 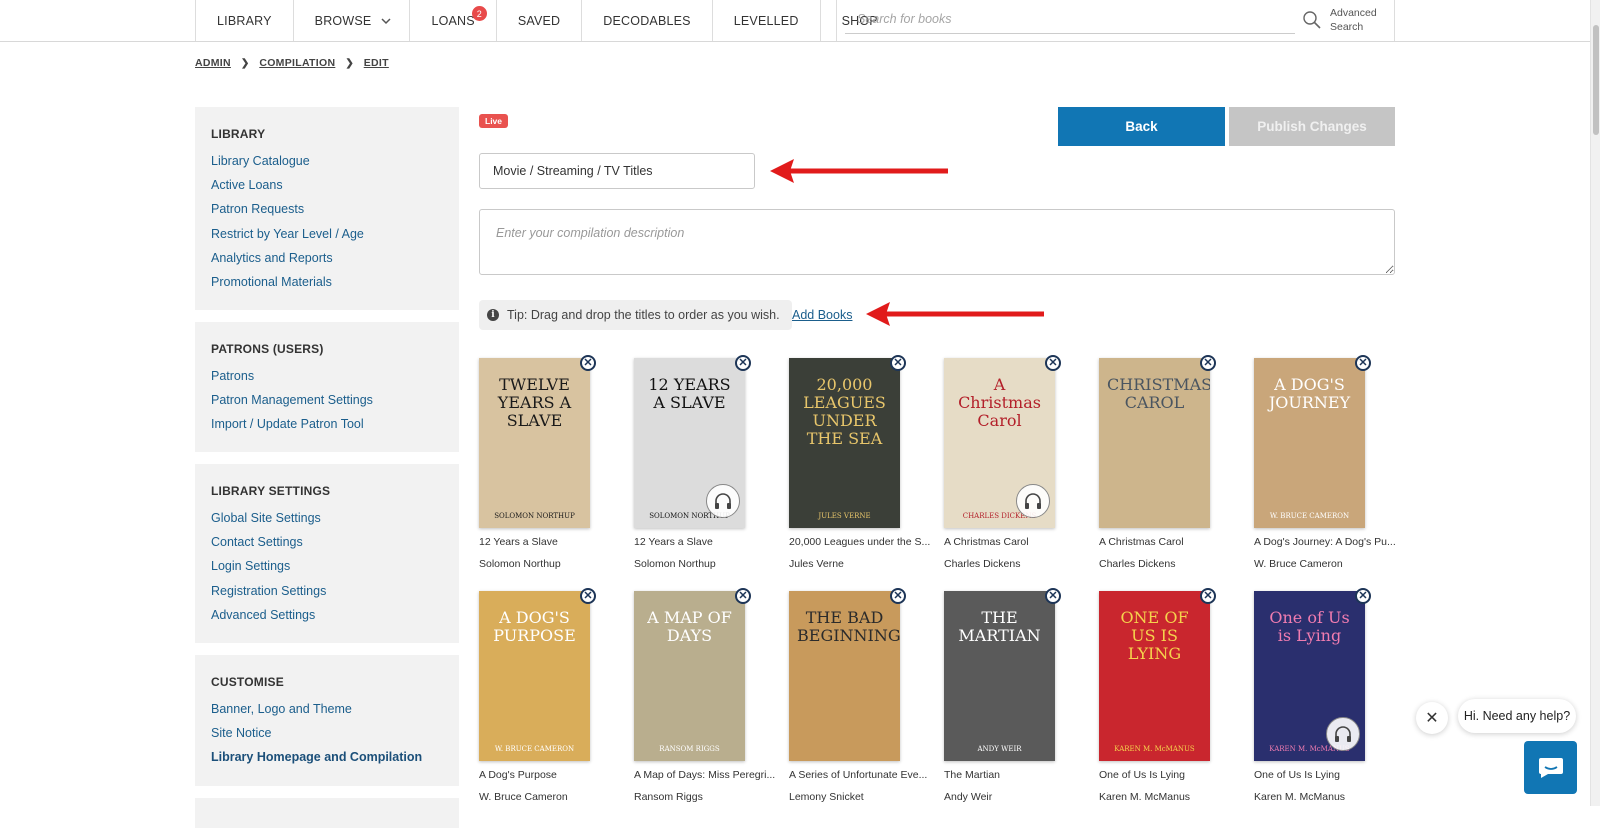 What do you see at coordinates (534, 402) in the screenshot?
I see `book-cover-title: TWELVE YEARS A SLAVE` at bounding box center [534, 402].